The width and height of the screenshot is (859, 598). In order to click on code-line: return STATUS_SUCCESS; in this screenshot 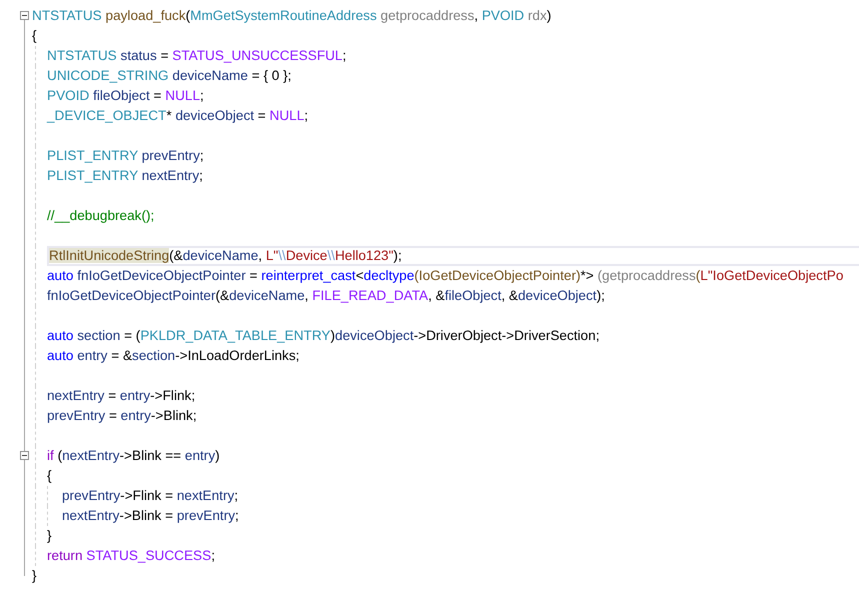, I will do `click(131, 556)`.